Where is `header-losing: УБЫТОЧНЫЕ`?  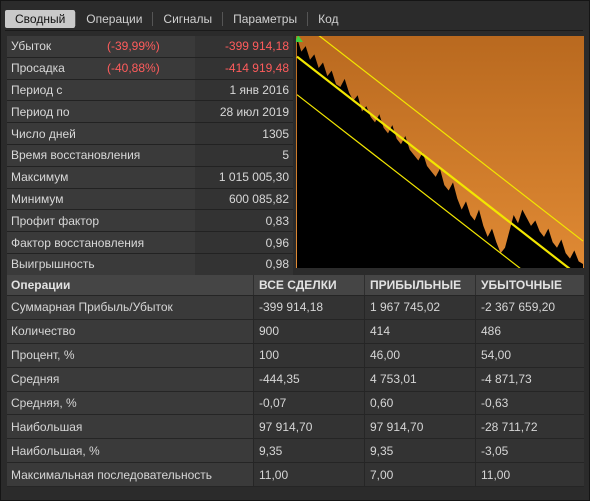 header-losing: УБЫТОЧНЫЕ is located at coordinates (529, 285).